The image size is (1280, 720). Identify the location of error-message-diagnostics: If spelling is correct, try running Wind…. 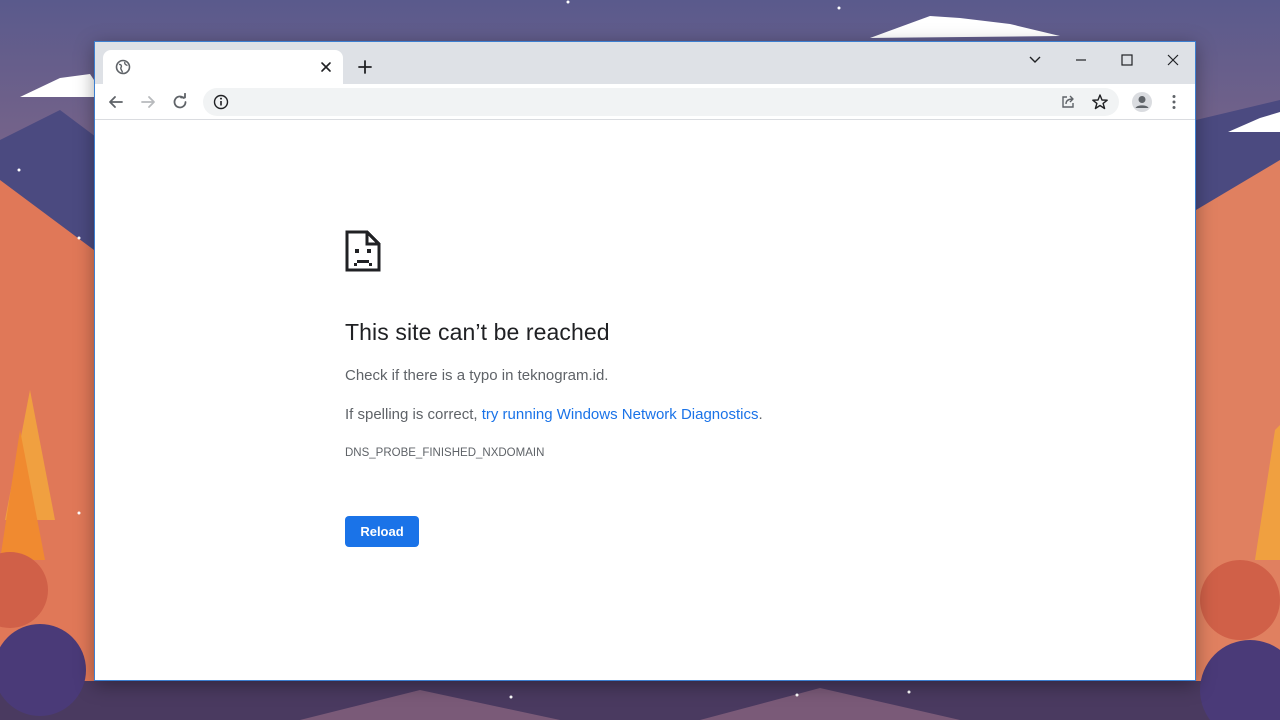
(554, 414).